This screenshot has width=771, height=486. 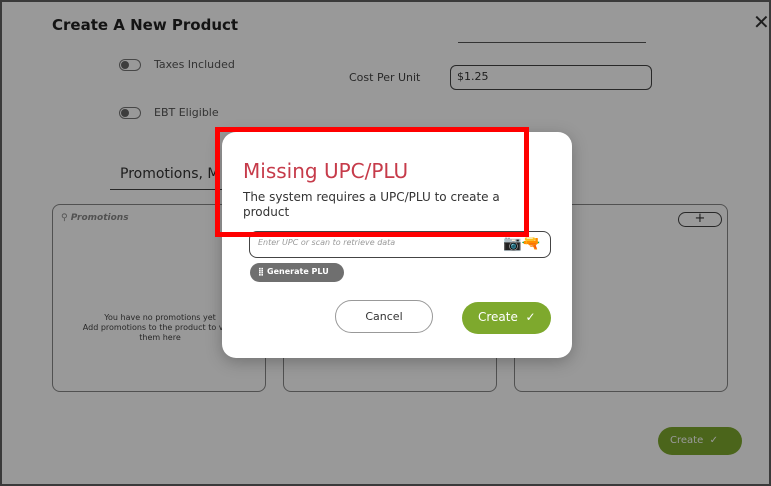 What do you see at coordinates (297, 272) in the screenshot?
I see `generate-plu-button: ⣿ Generate PLU` at bounding box center [297, 272].